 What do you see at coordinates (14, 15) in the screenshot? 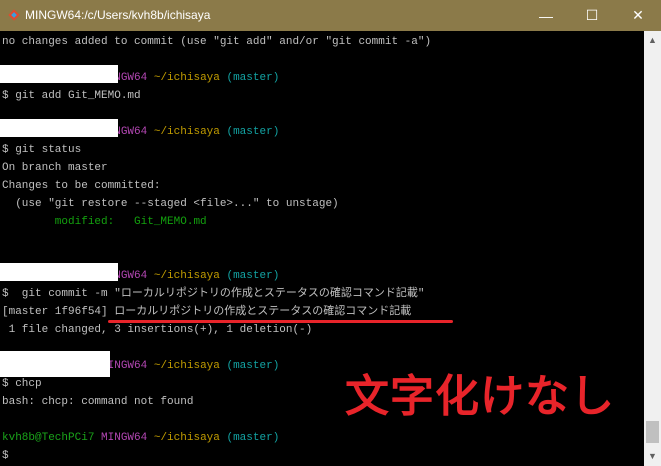
I see `git-bash-icon` at bounding box center [14, 15].